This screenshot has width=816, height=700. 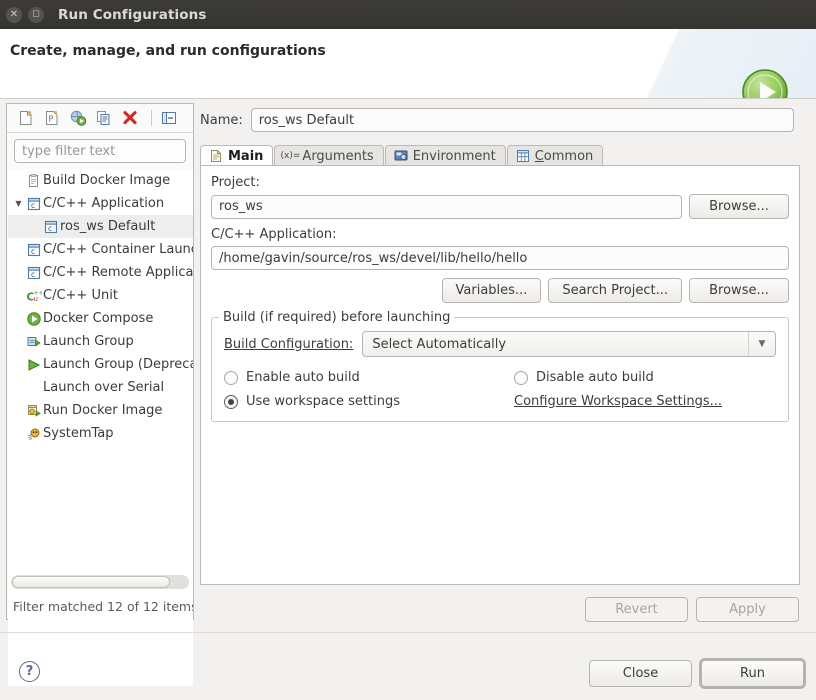 What do you see at coordinates (100, 364) in the screenshot?
I see `tree-item: Launch Group (Depreca` at bounding box center [100, 364].